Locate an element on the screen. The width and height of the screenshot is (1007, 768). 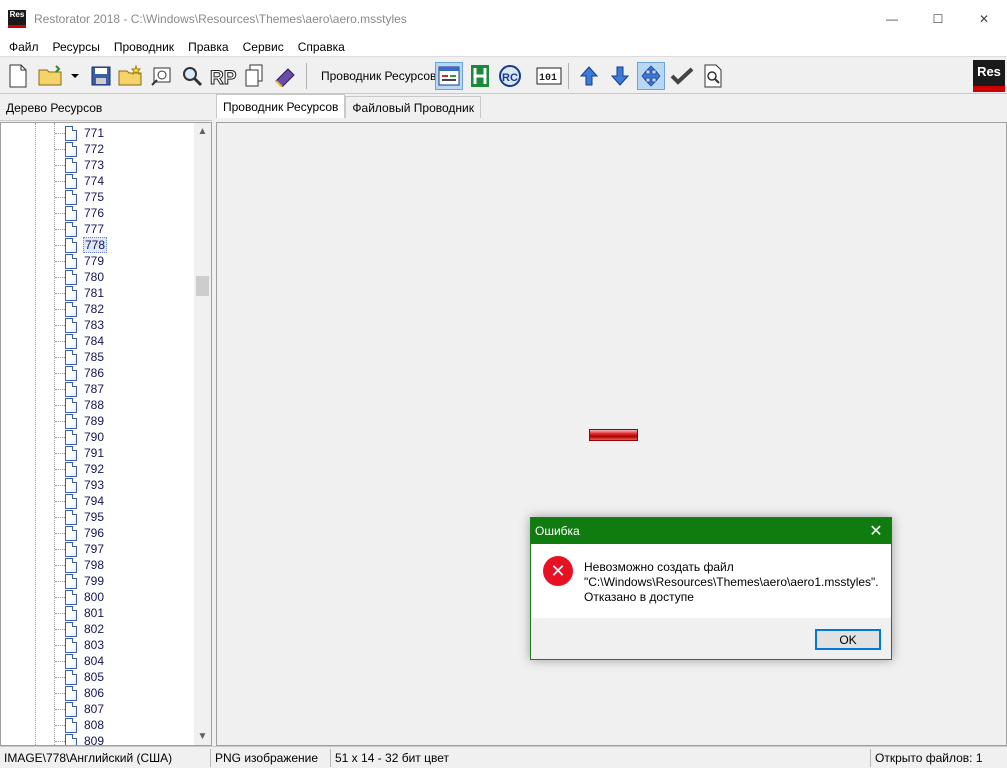
rp-icon: RP is located at coordinates (223, 76).